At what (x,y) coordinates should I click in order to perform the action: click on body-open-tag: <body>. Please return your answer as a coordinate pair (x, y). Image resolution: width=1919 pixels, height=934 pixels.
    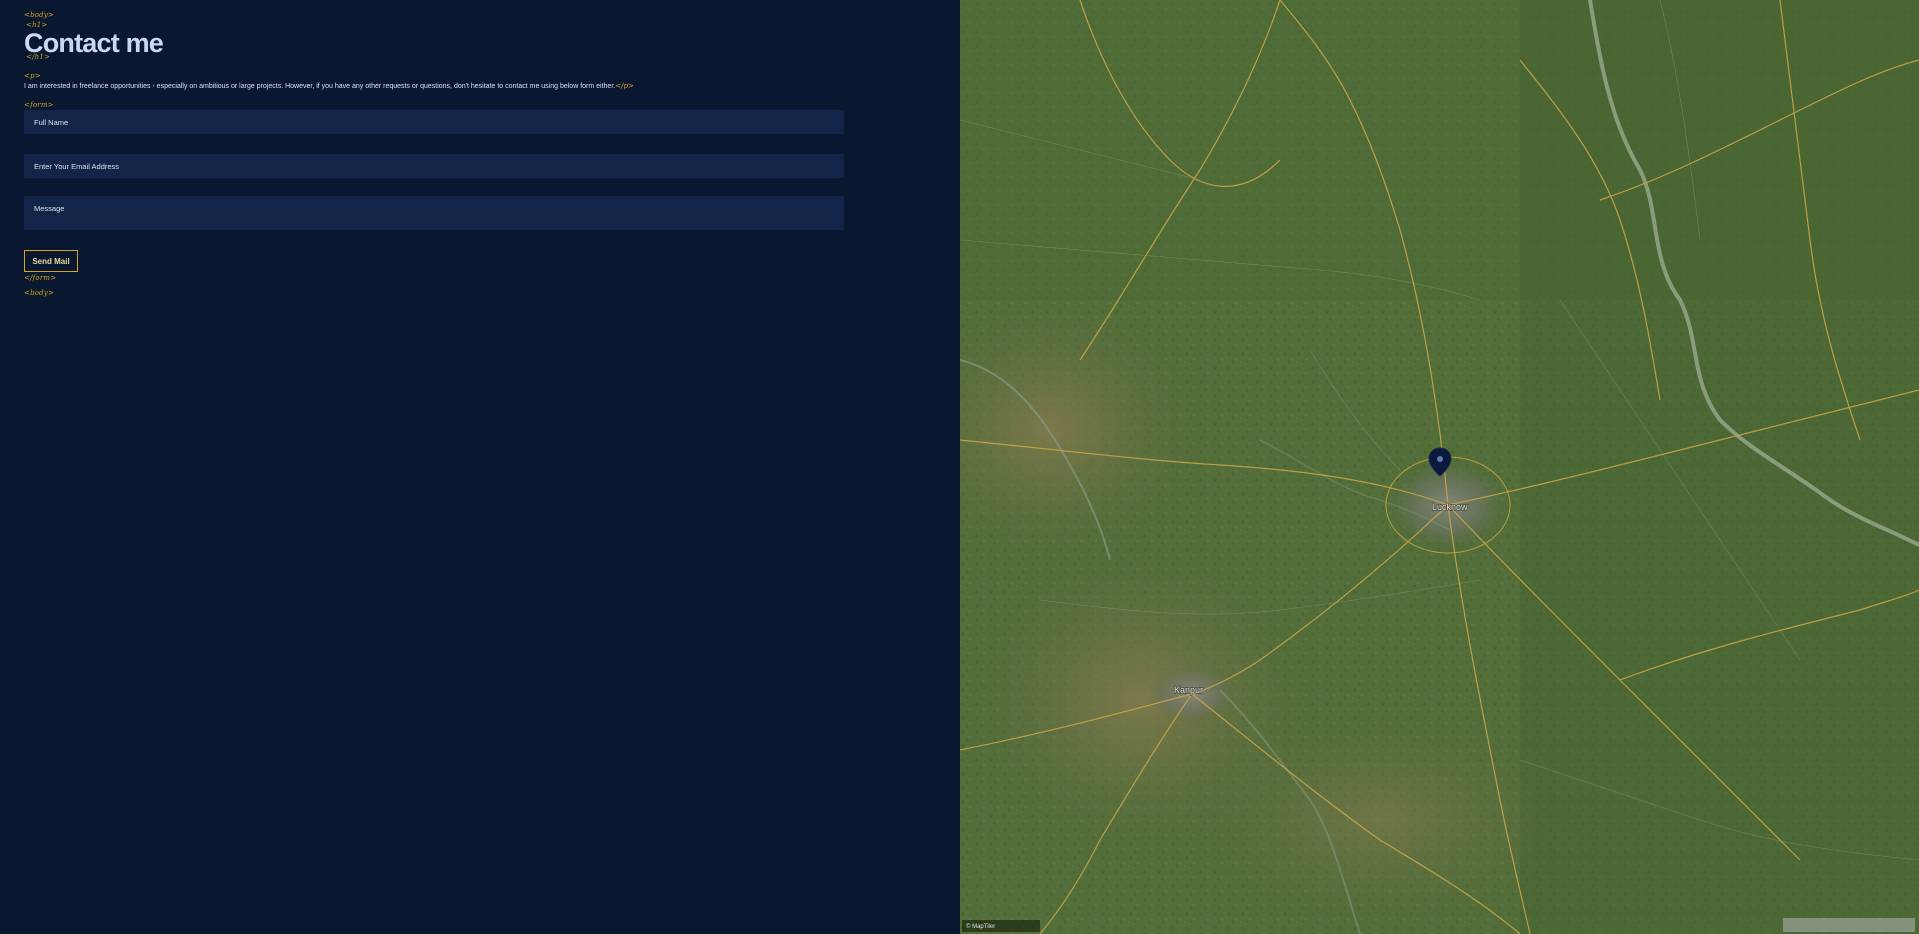
    Looking at the image, I should click on (39, 15).